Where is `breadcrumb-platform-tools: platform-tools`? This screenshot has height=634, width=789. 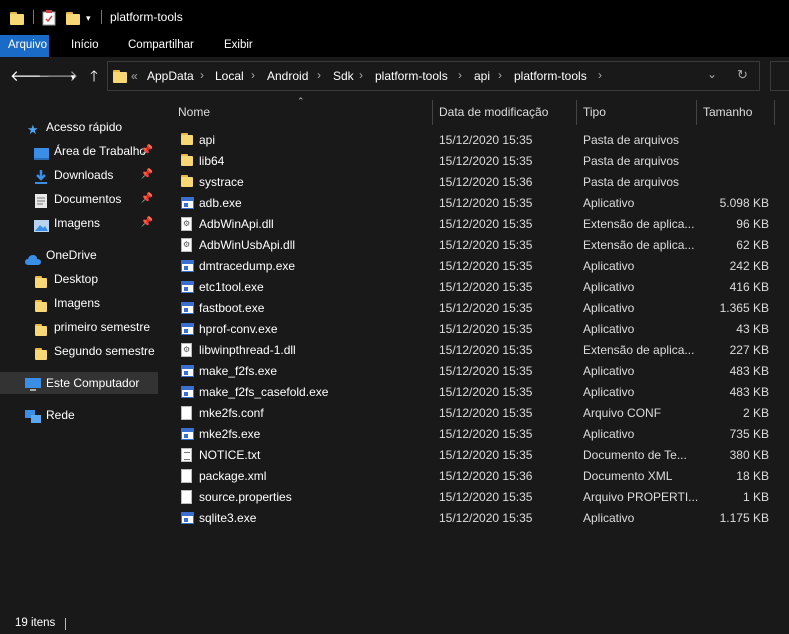 breadcrumb-platform-tools: platform-tools is located at coordinates (411, 76).